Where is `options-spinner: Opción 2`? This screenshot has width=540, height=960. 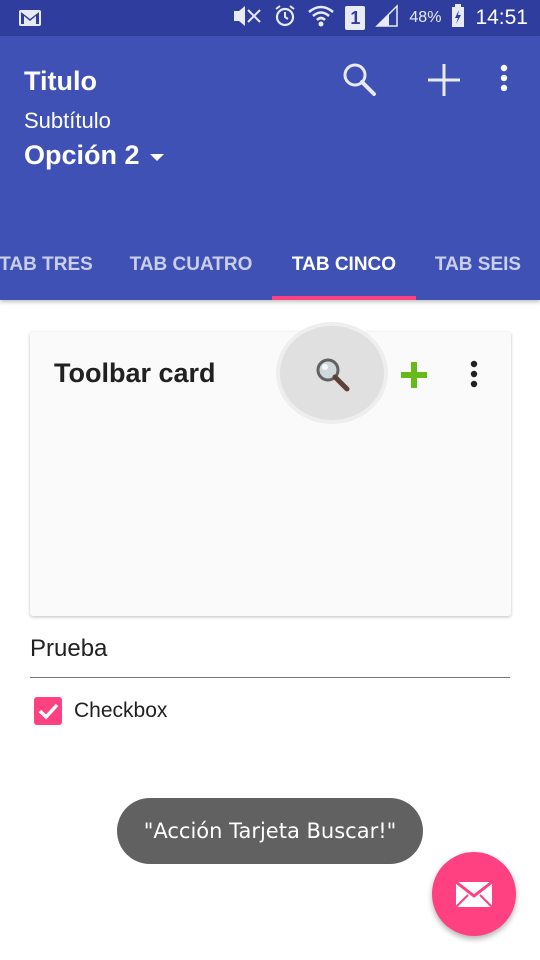 options-spinner: Opción 2 is located at coordinates (94, 155).